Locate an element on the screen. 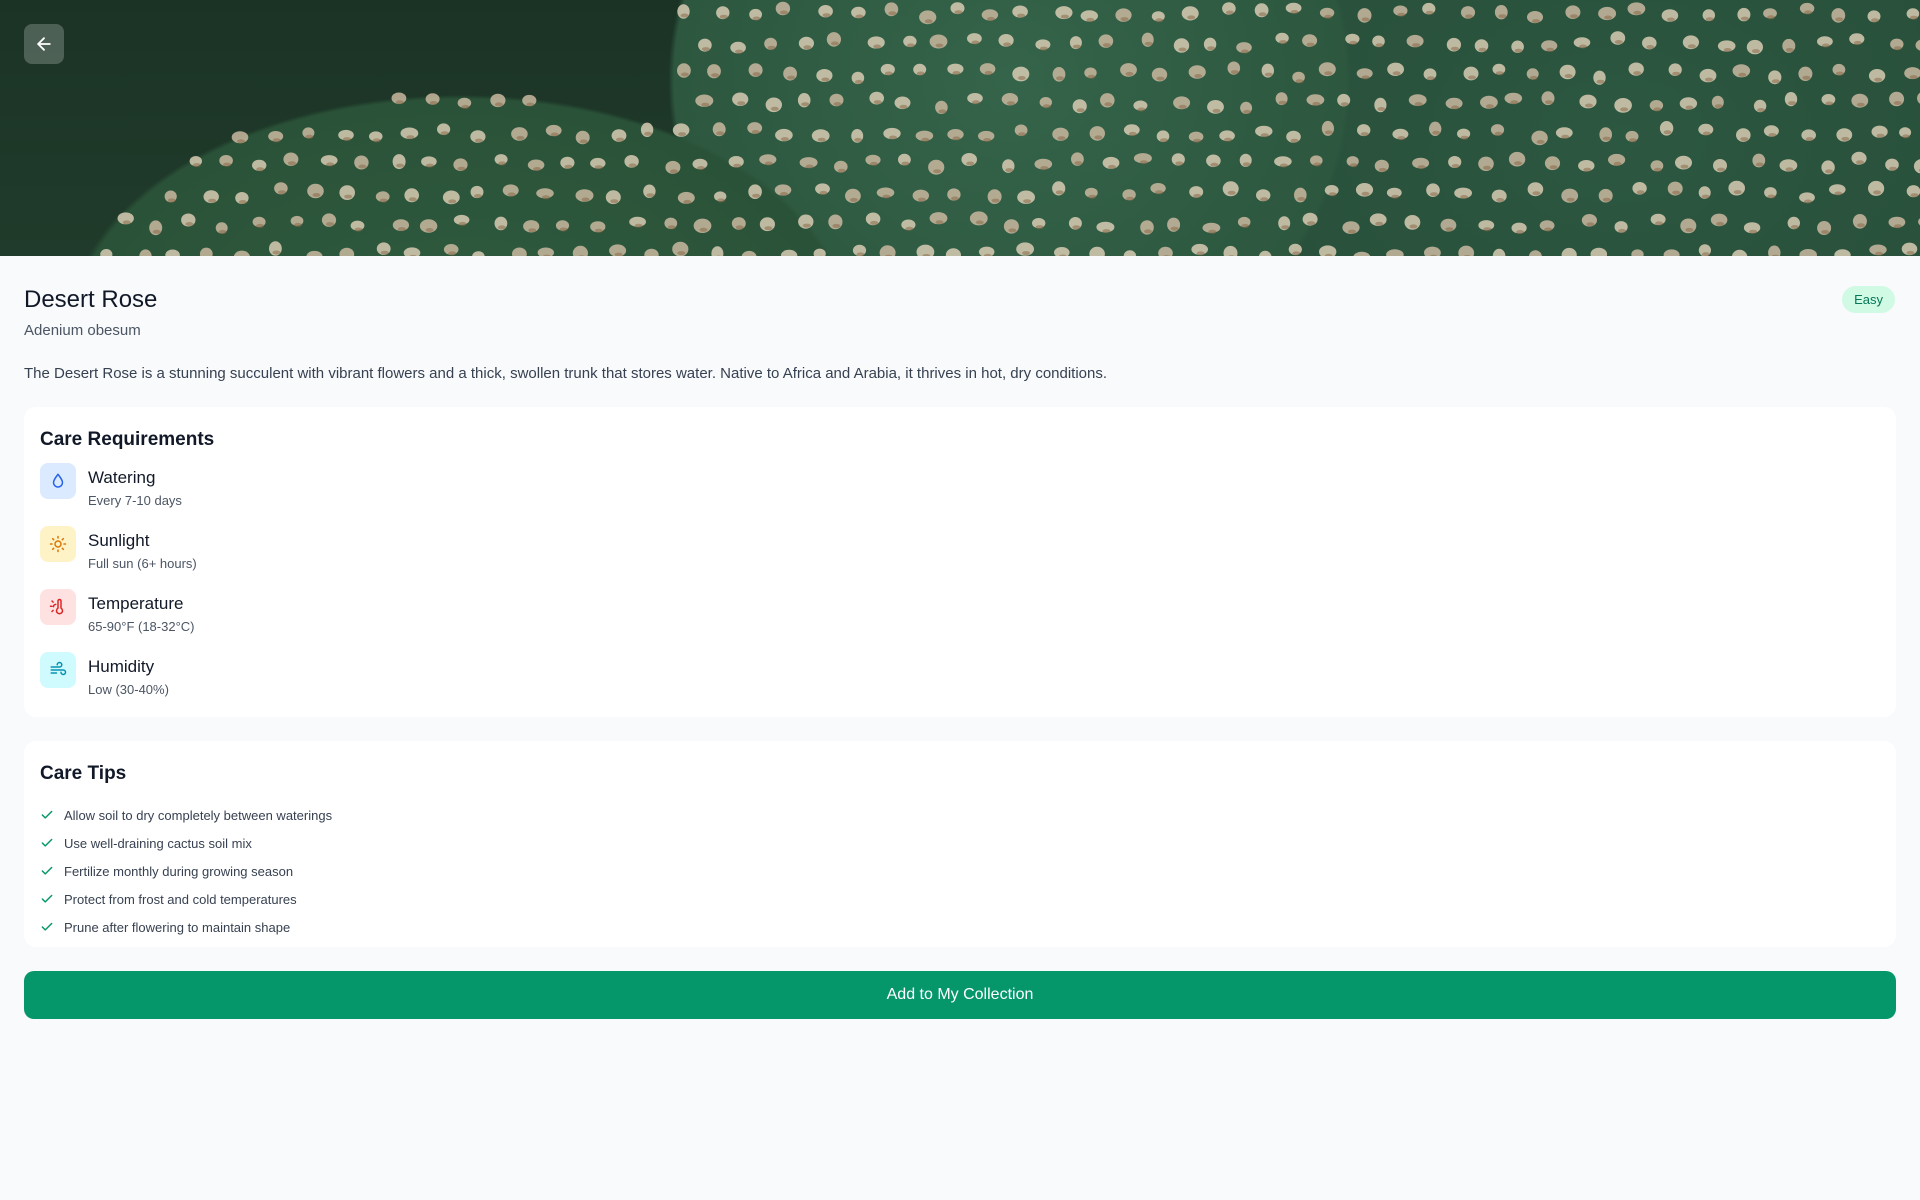  title-row: Desert Rose Easy is located at coordinates (960, 298).